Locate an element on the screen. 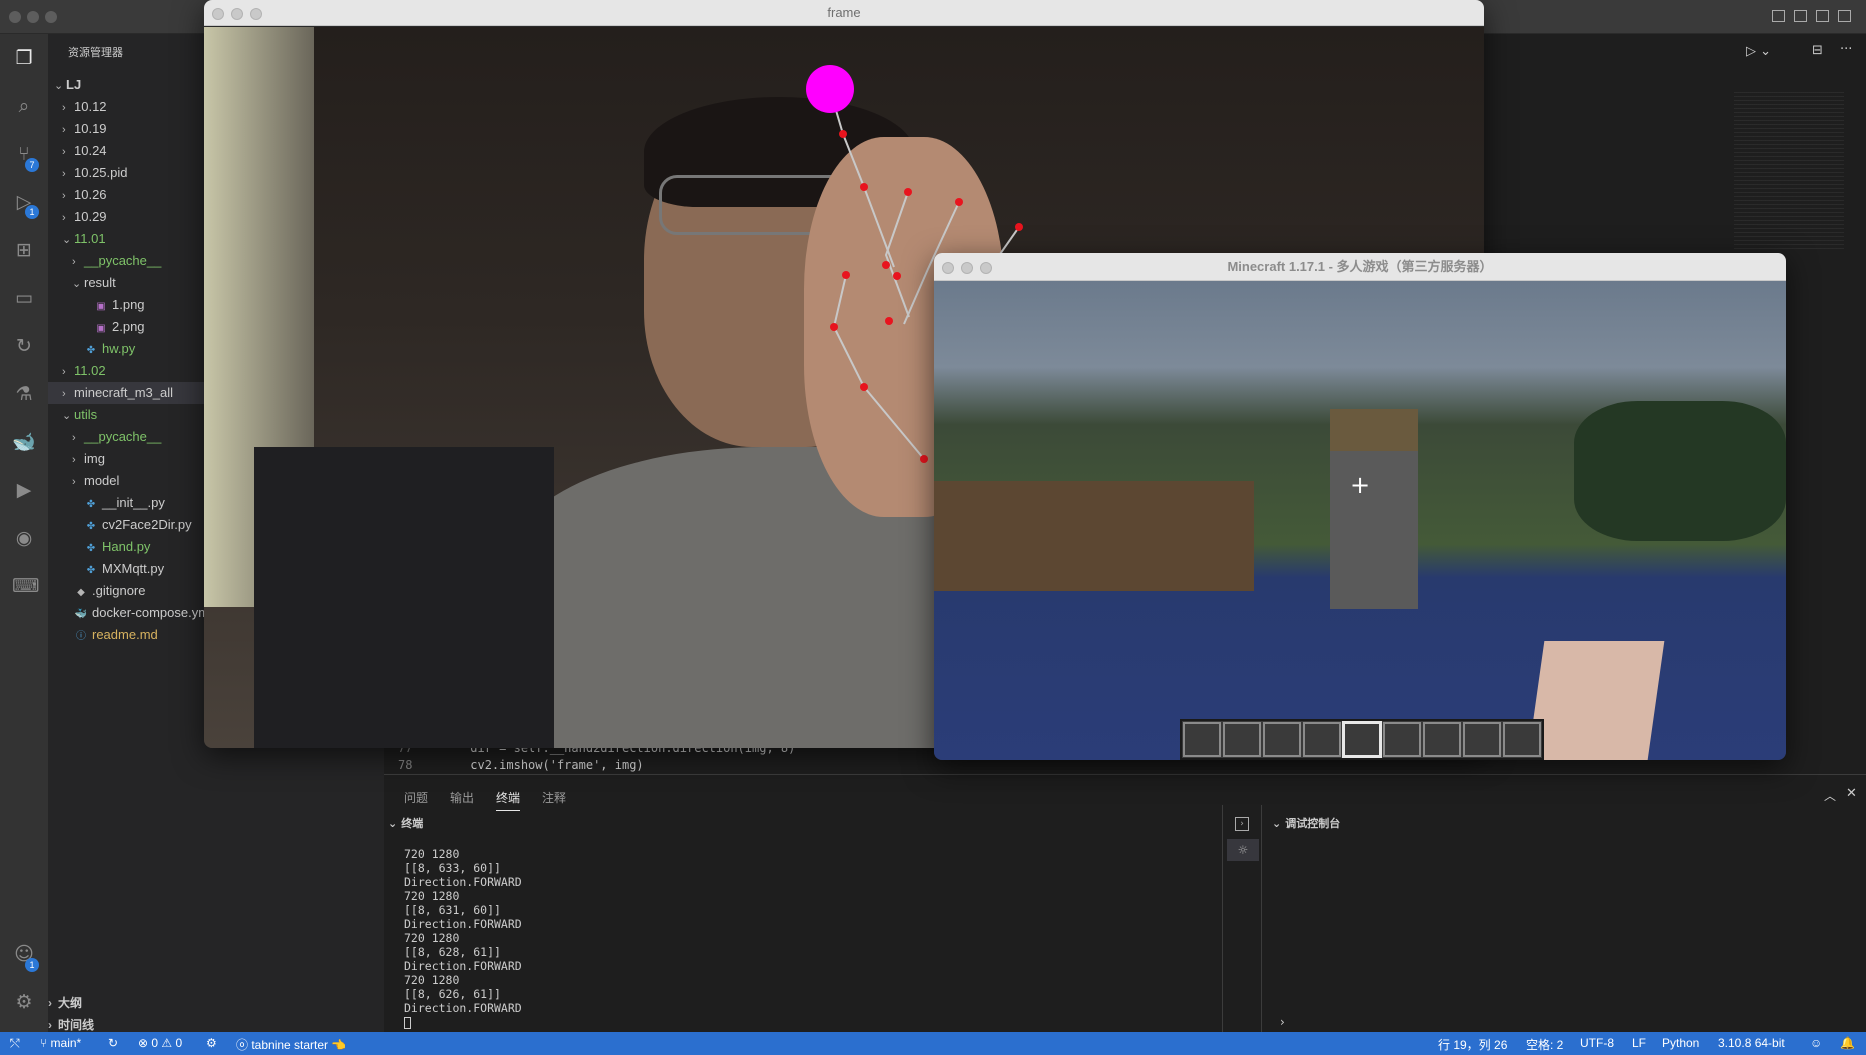  gitlens-icon: ↻ is located at coordinates (24, 346).